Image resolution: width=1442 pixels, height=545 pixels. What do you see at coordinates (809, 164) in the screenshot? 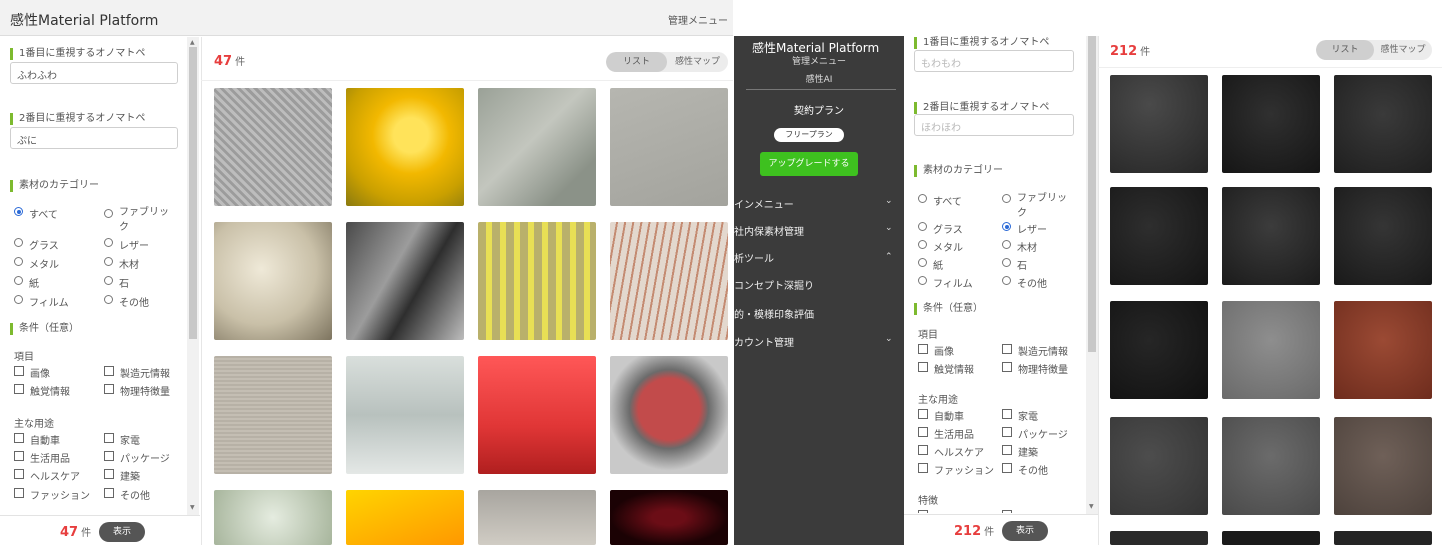
I see `upgrade-button: アップグレードする` at bounding box center [809, 164].